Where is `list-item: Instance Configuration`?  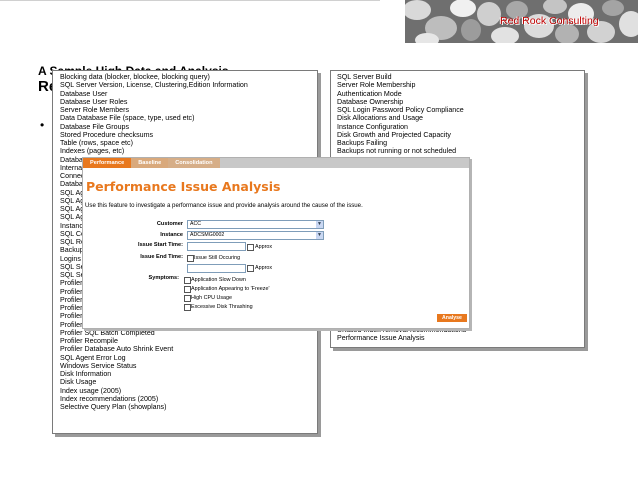 list-item: Instance Configuration is located at coordinates (372, 126).